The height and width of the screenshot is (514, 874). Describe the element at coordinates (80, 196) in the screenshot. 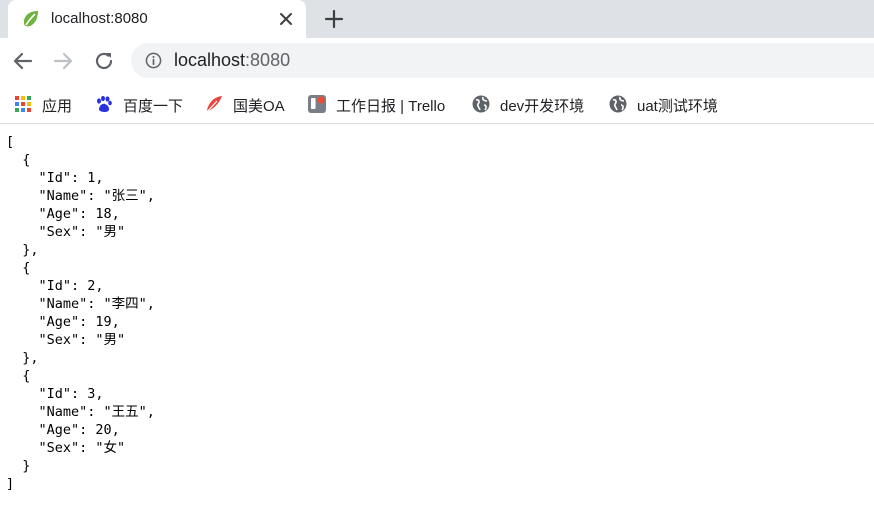

I see `json-line: "Name": "张三",` at that location.